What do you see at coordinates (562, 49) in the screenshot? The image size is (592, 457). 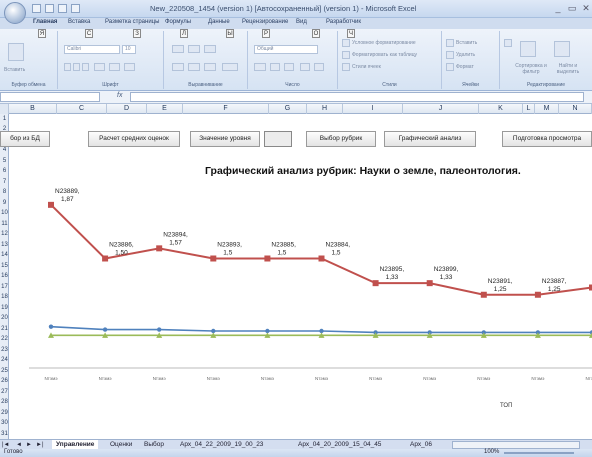 I see `find-select-icon` at bounding box center [562, 49].